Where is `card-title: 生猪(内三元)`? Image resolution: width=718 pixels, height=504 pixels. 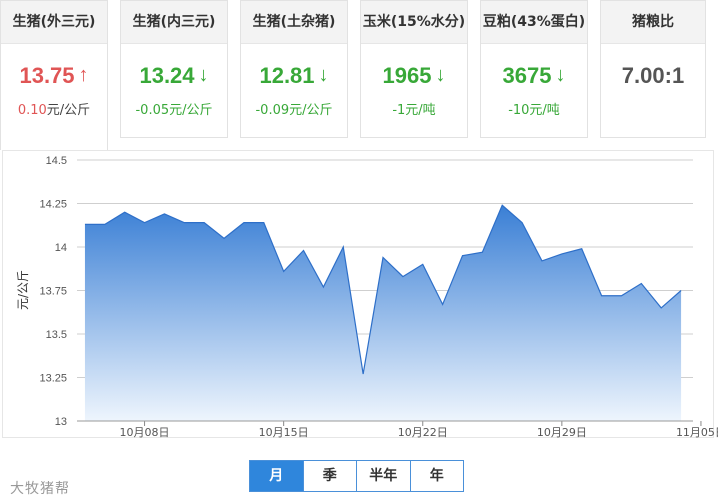
card-title: 生猪(内三元) is located at coordinates (174, 22).